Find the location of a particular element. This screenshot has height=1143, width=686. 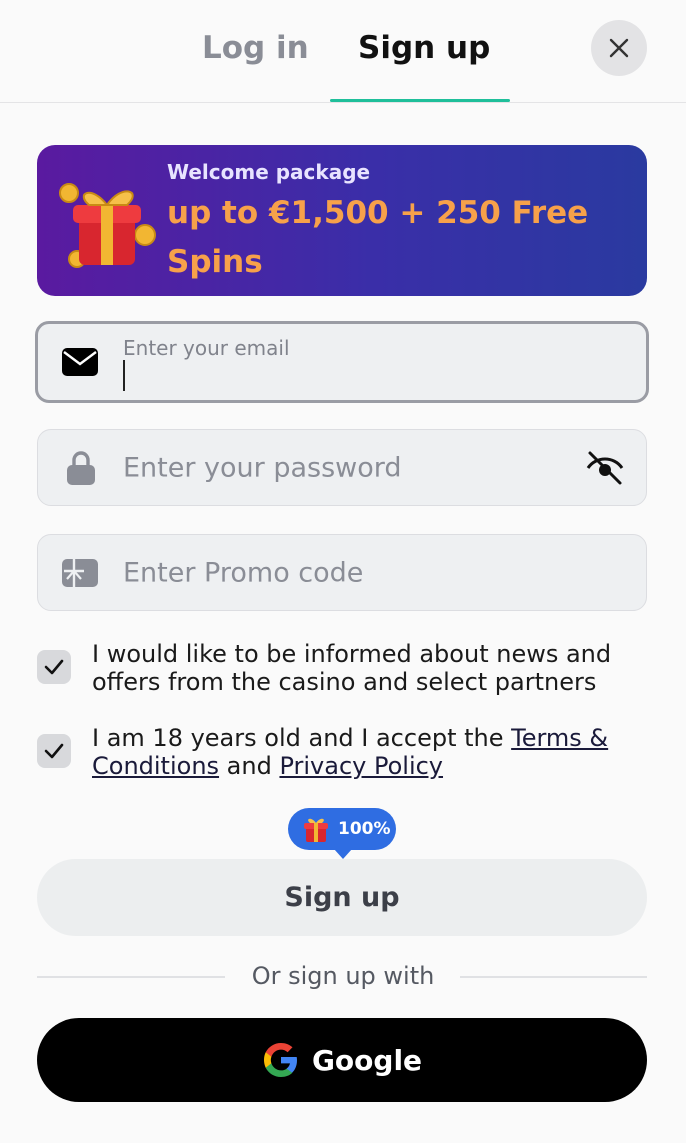

email-label: Enter your email is located at coordinates (206, 348).